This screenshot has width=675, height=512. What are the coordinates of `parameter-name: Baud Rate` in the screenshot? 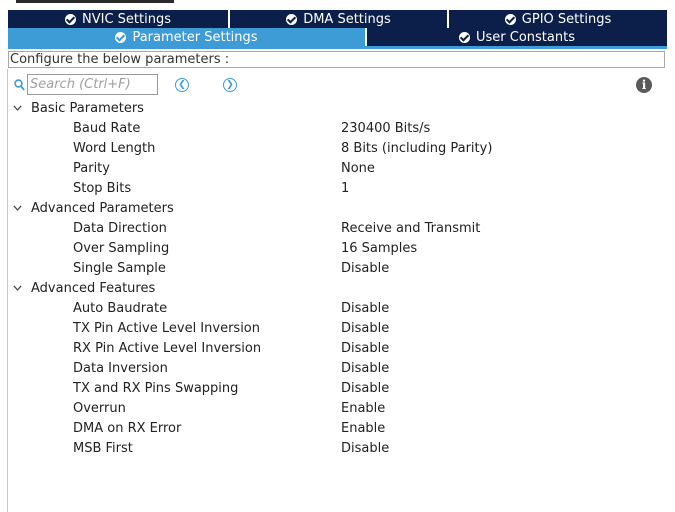 It's located at (107, 128).